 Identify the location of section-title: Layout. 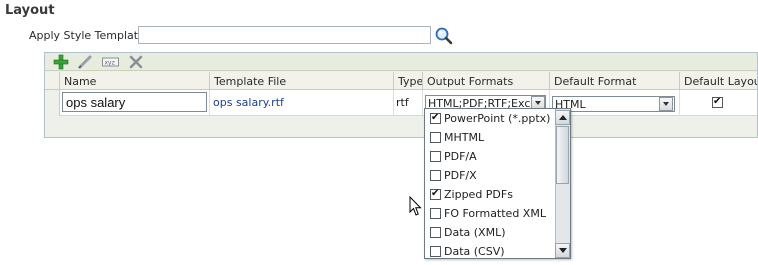
(30, 10).